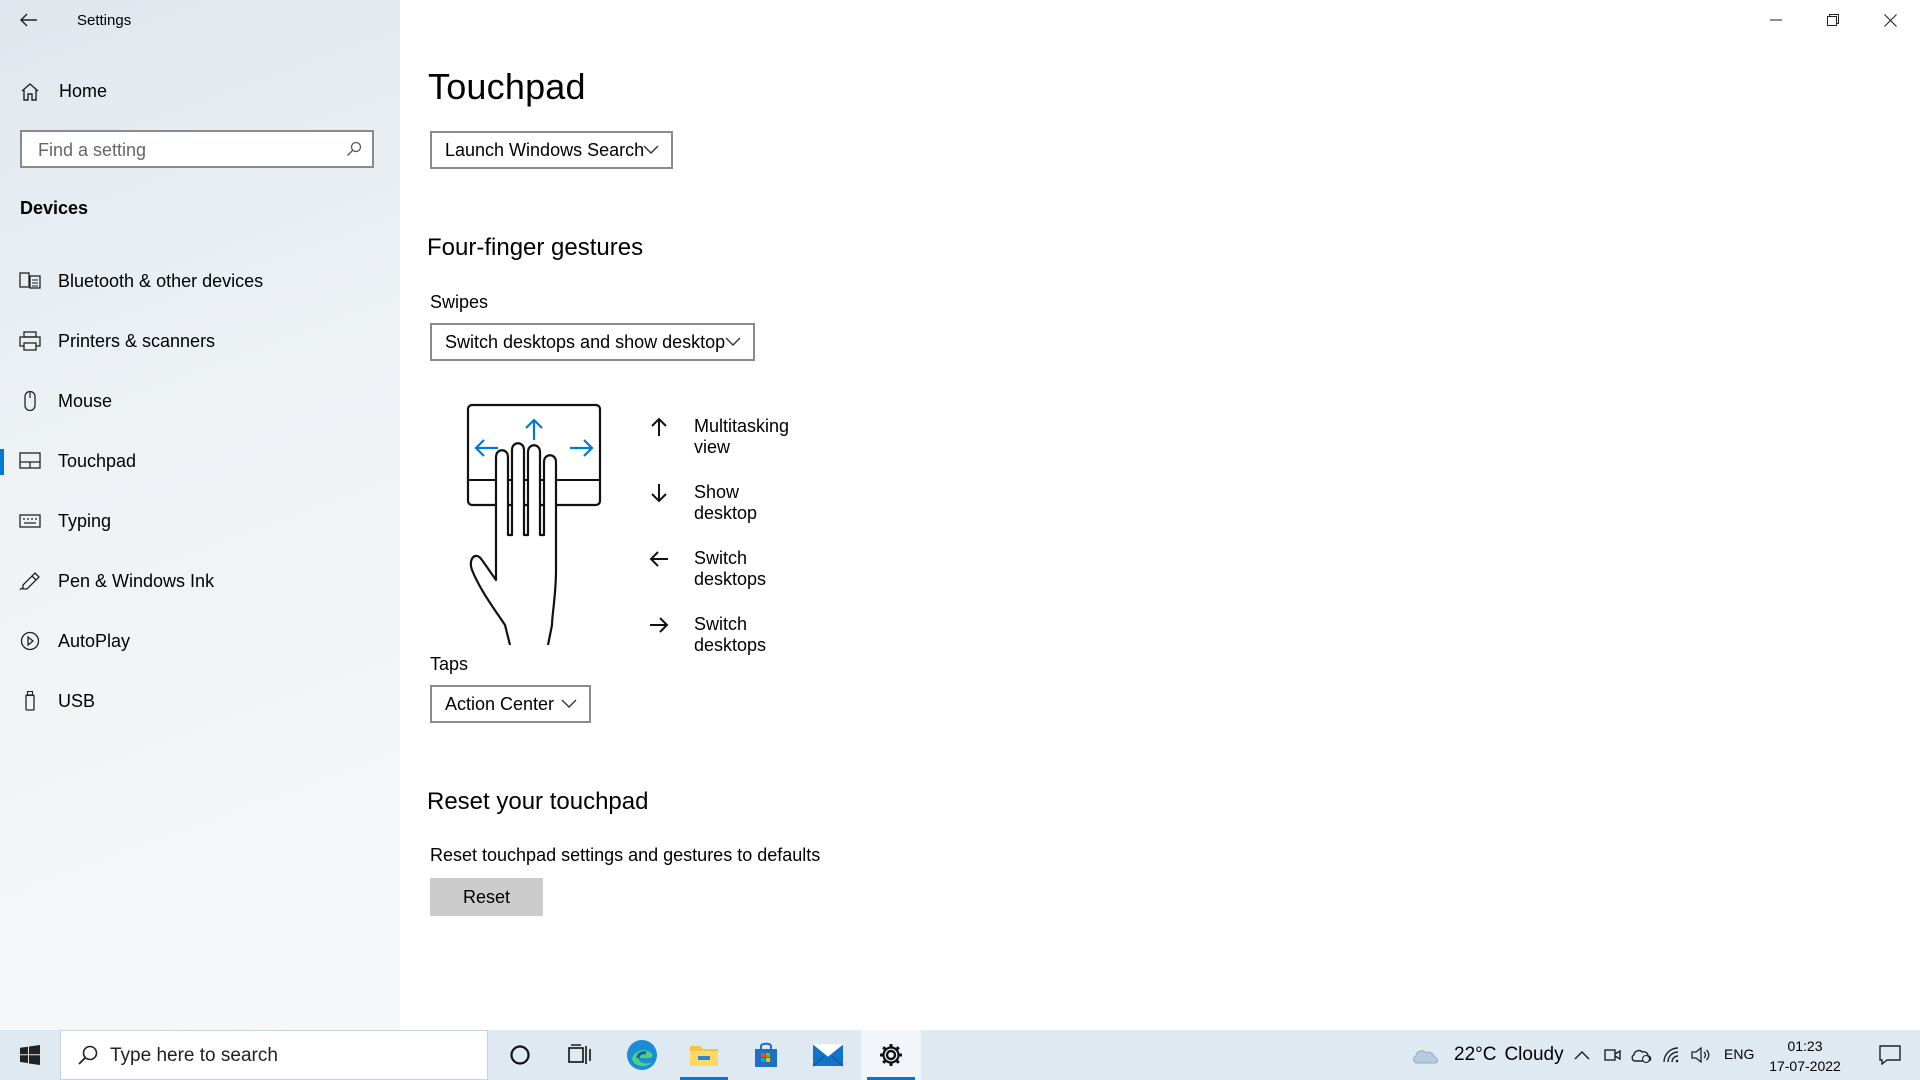 The height and width of the screenshot is (1080, 1920). I want to click on sidebar-item-mouse: Mouse, so click(200, 401).